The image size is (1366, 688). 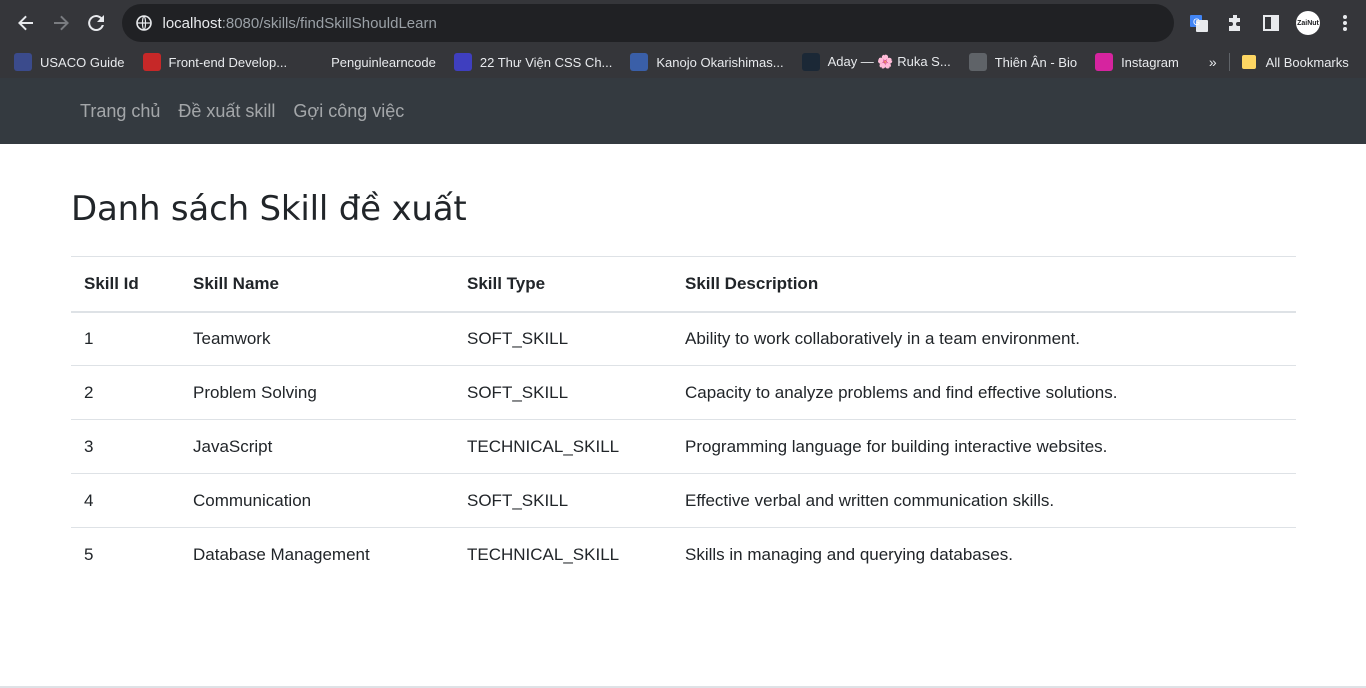 What do you see at coordinates (82, 62) in the screenshot?
I see `bookmark-label: USACO Guide` at bounding box center [82, 62].